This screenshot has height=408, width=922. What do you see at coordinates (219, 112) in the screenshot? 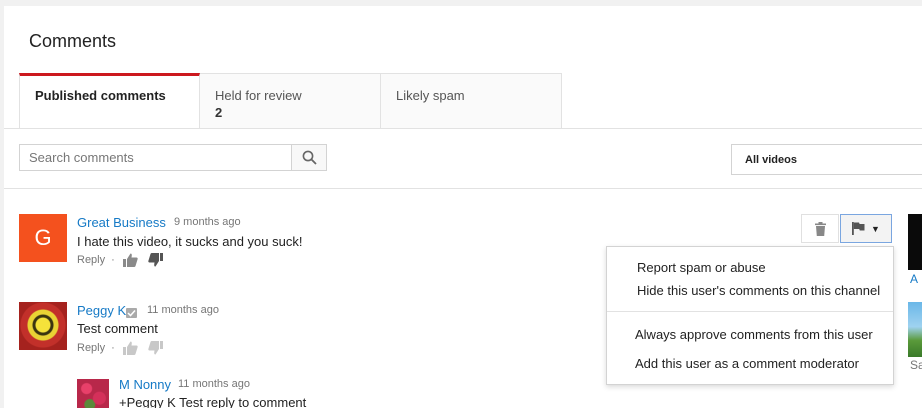
I see `tab-count: 2` at bounding box center [219, 112].